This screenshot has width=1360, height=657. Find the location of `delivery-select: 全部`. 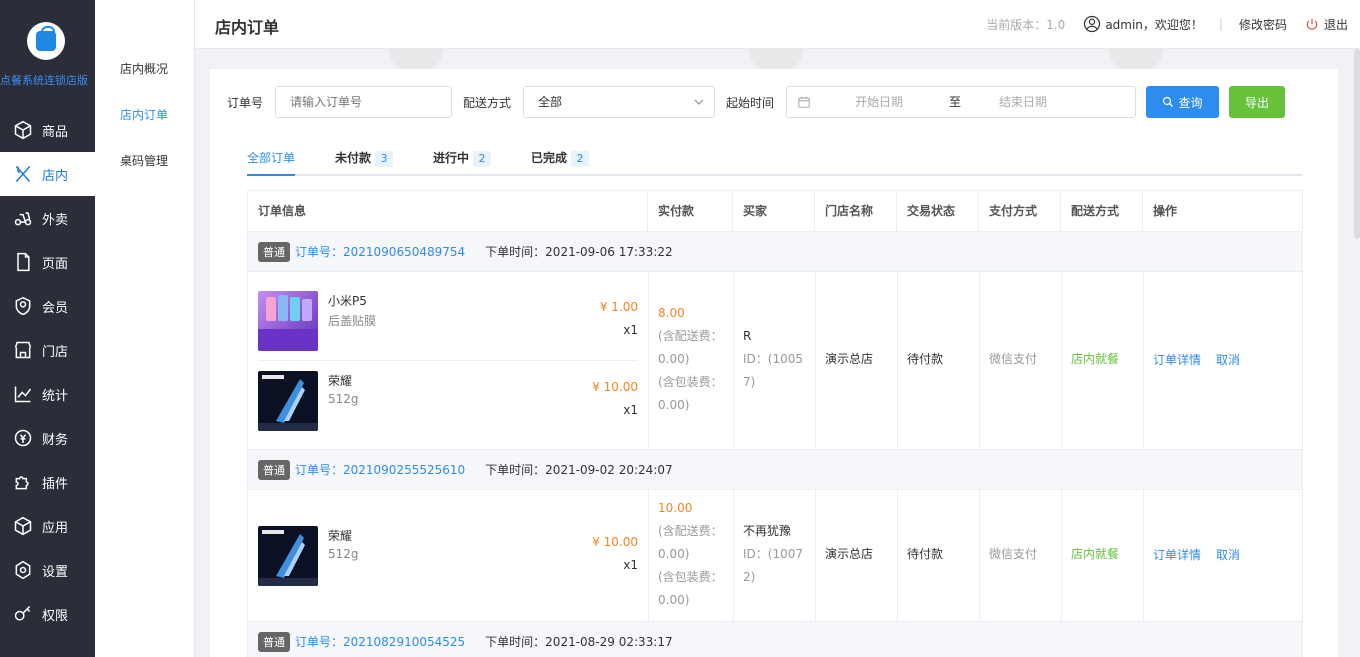

delivery-select: 全部 is located at coordinates (619, 102).